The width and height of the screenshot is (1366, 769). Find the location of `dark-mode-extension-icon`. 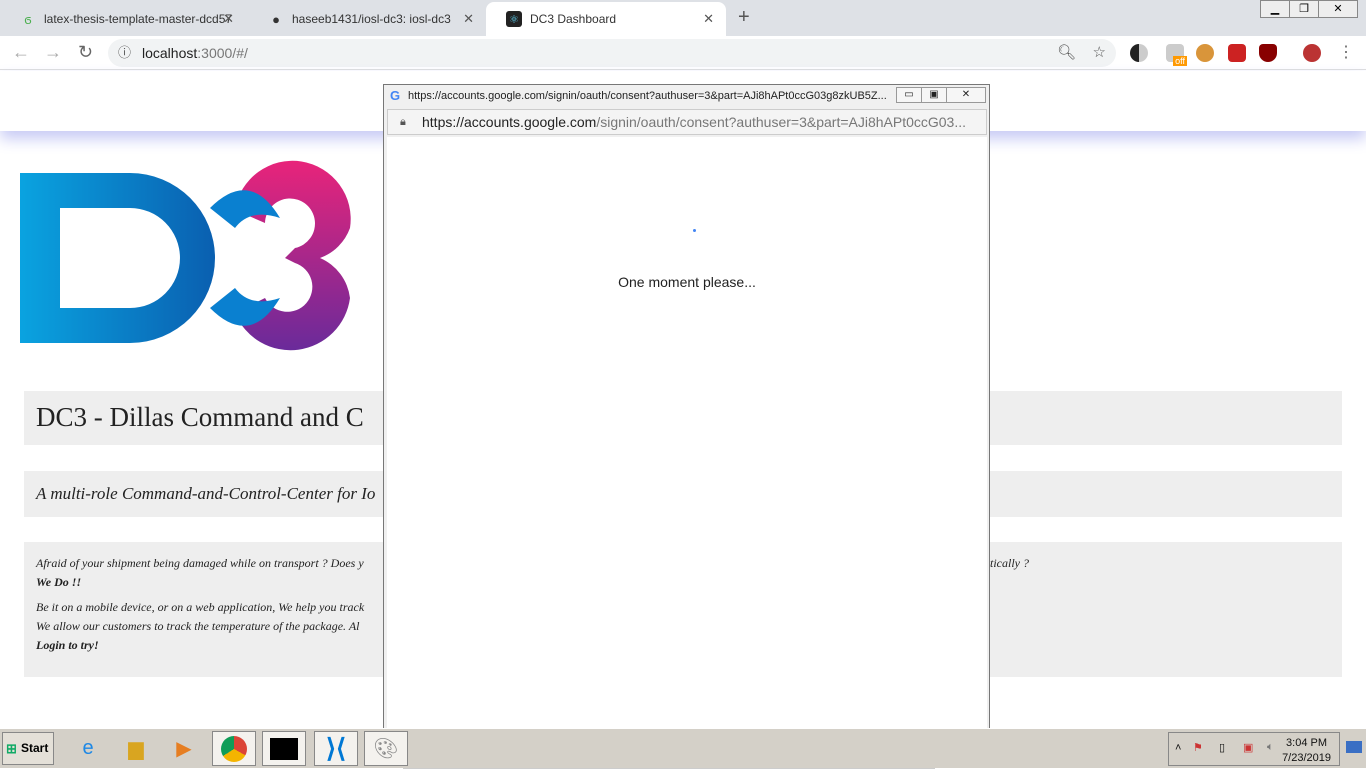

dark-mode-extension-icon is located at coordinates (1139, 53).